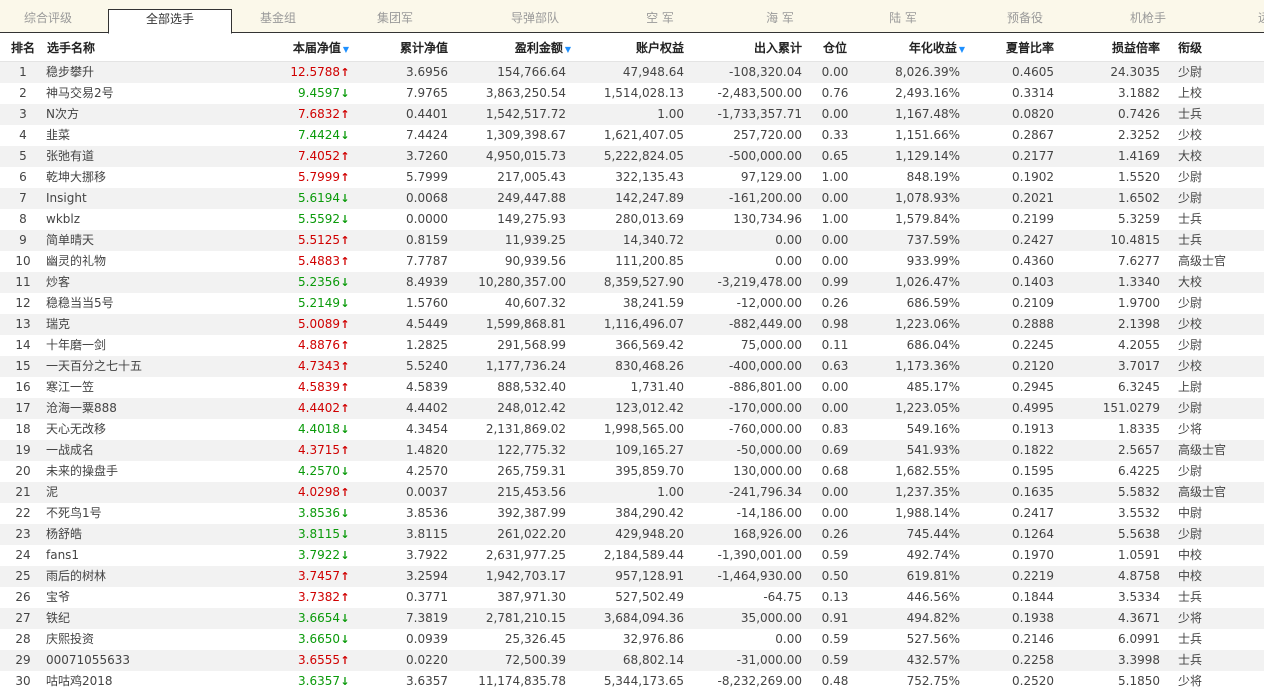 This screenshot has height=694, width=1264. What do you see at coordinates (146, 156) in the screenshot?
I see `player-name-cell: 张弛有道` at bounding box center [146, 156].